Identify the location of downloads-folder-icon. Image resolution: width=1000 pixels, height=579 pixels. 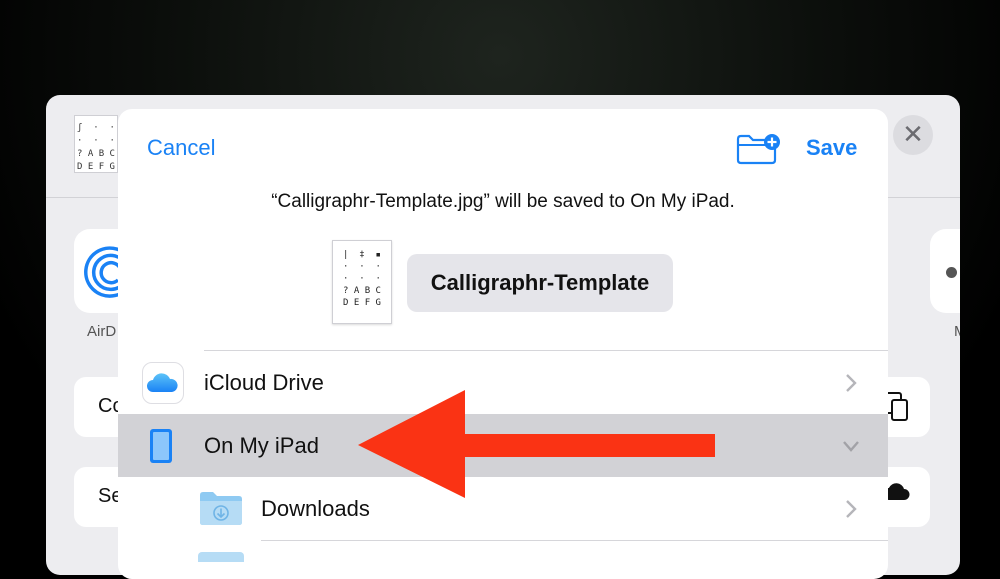
(221, 508).